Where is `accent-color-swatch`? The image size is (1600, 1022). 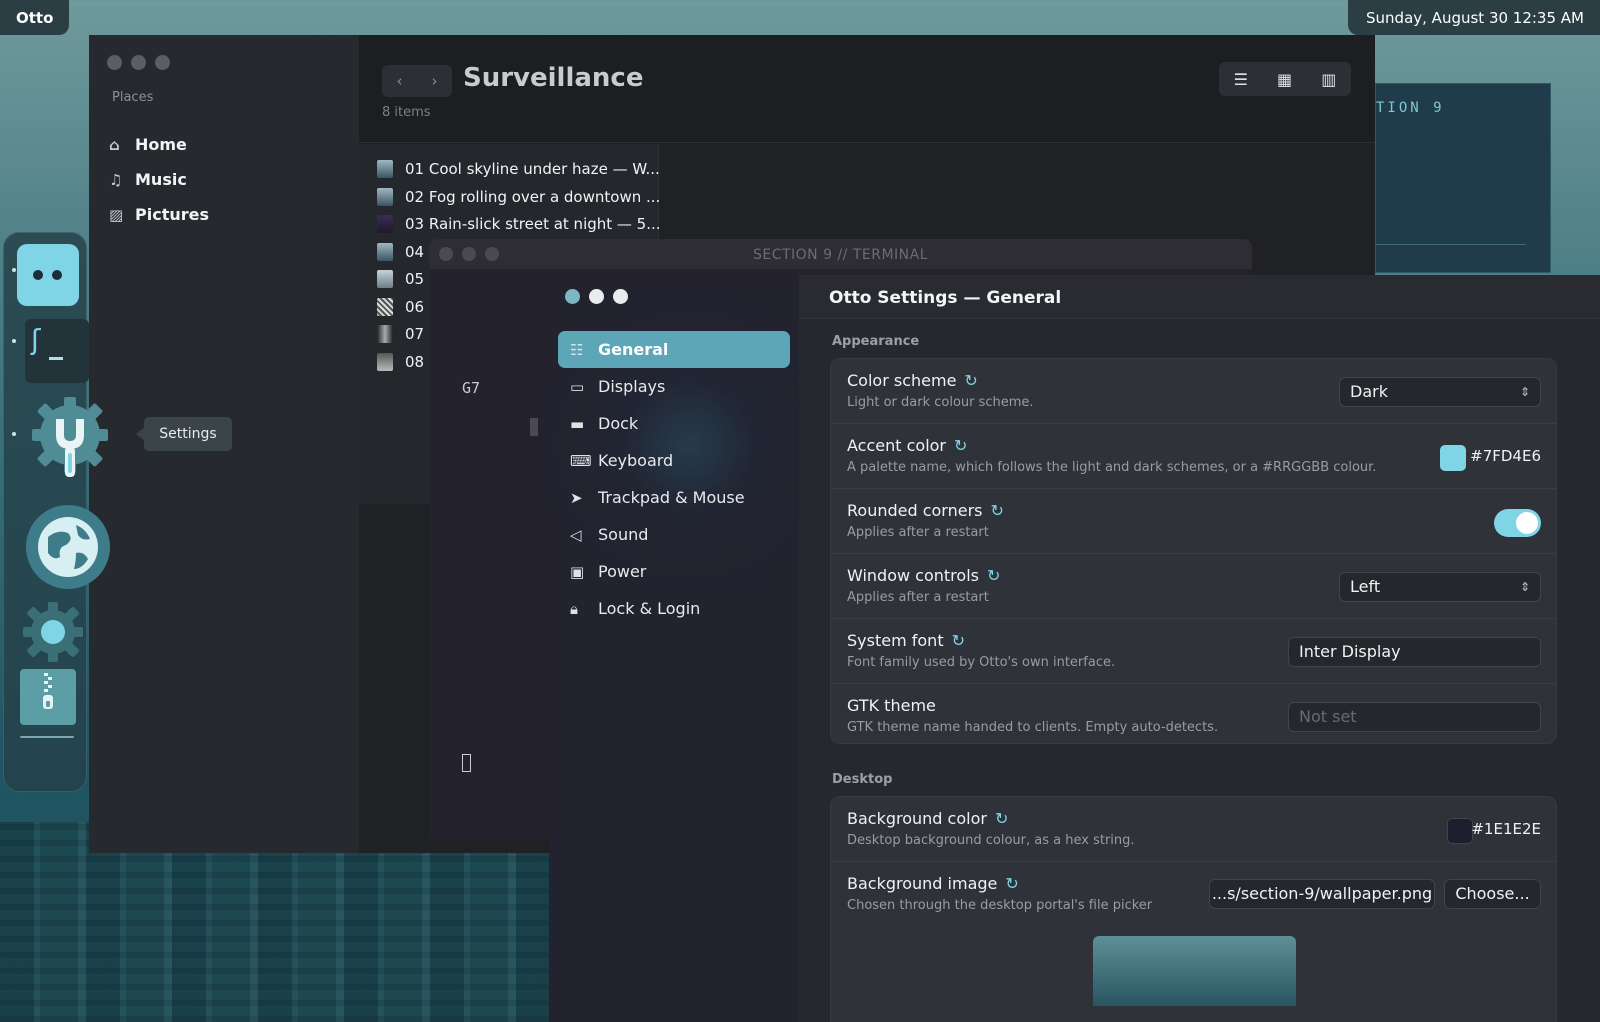 accent-color-swatch is located at coordinates (1453, 458).